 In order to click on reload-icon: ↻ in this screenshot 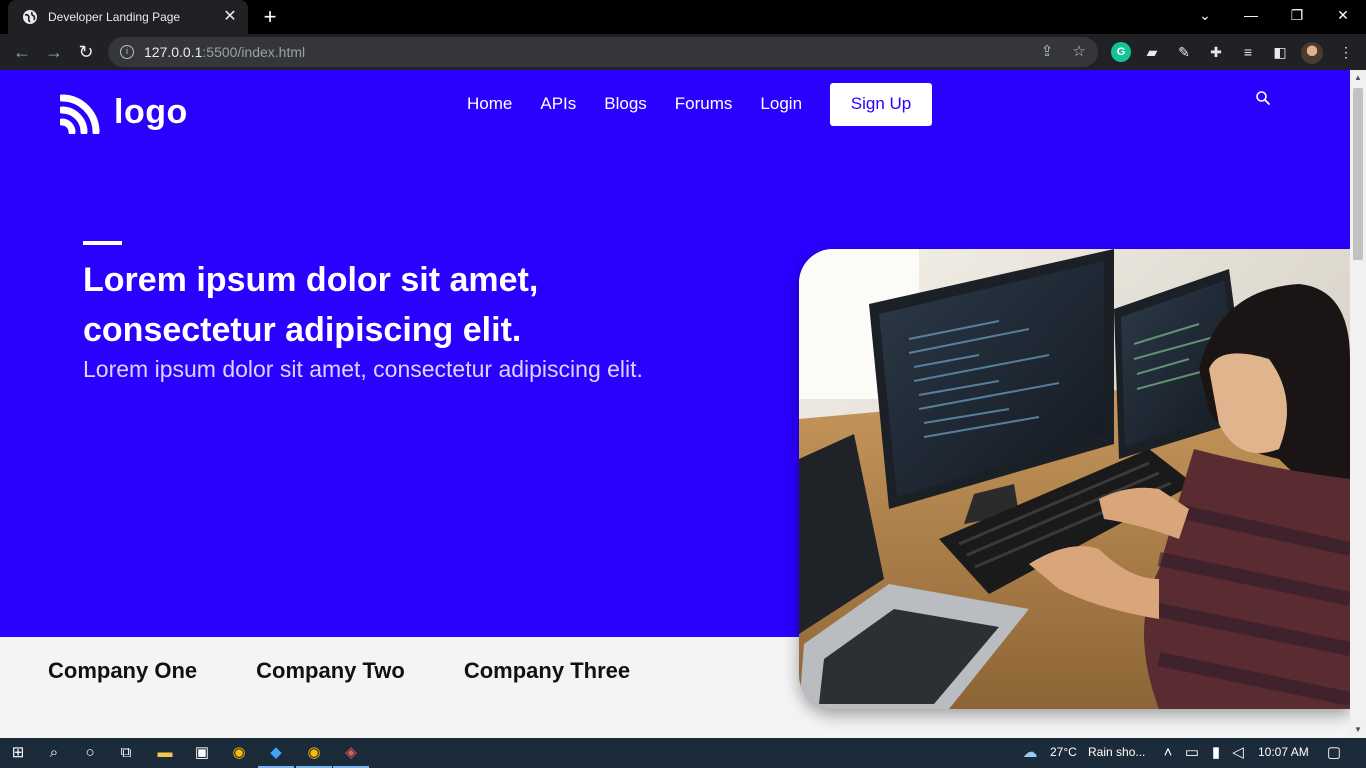, I will do `click(86, 52)`.